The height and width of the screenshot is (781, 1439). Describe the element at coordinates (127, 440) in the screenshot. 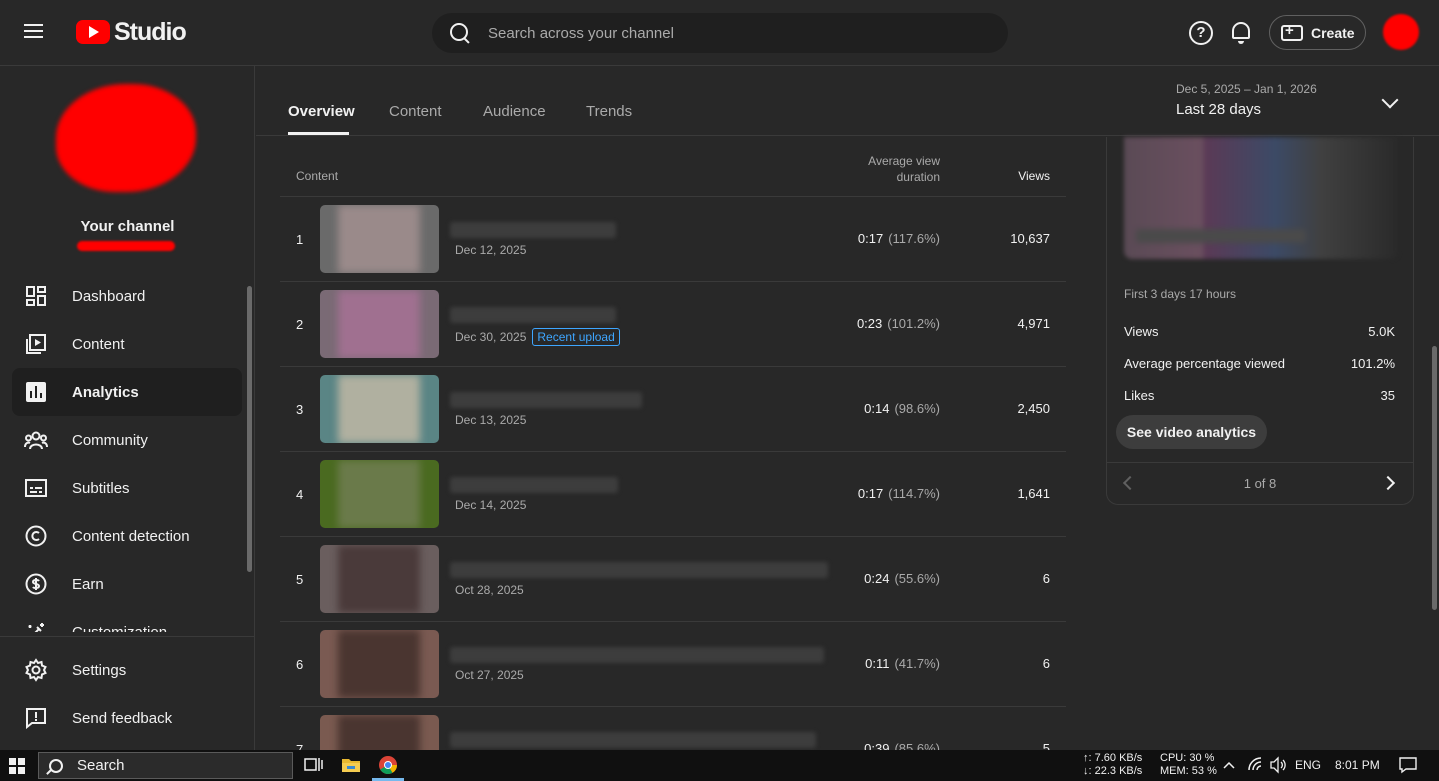

I see `sidebar-item-community: Community` at that location.